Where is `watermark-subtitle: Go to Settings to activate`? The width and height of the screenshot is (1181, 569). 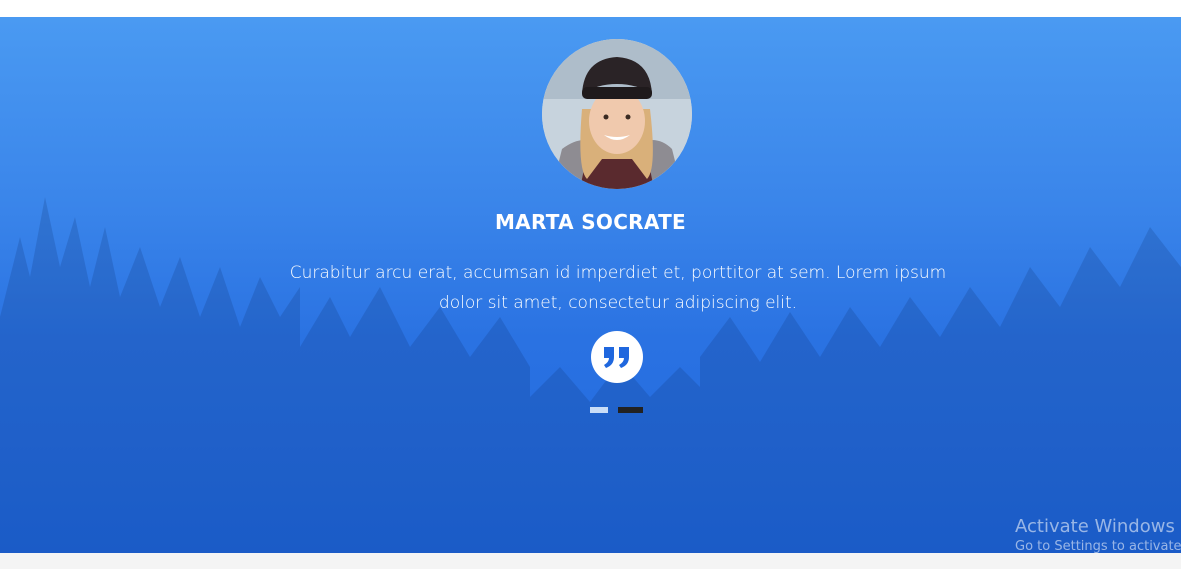 watermark-subtitle: Go to Settings to activate is located at coordinates (1098, 546).